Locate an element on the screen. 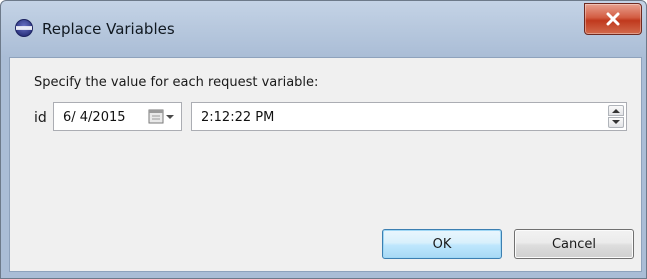  close-button is located at coordinates (613, 19).